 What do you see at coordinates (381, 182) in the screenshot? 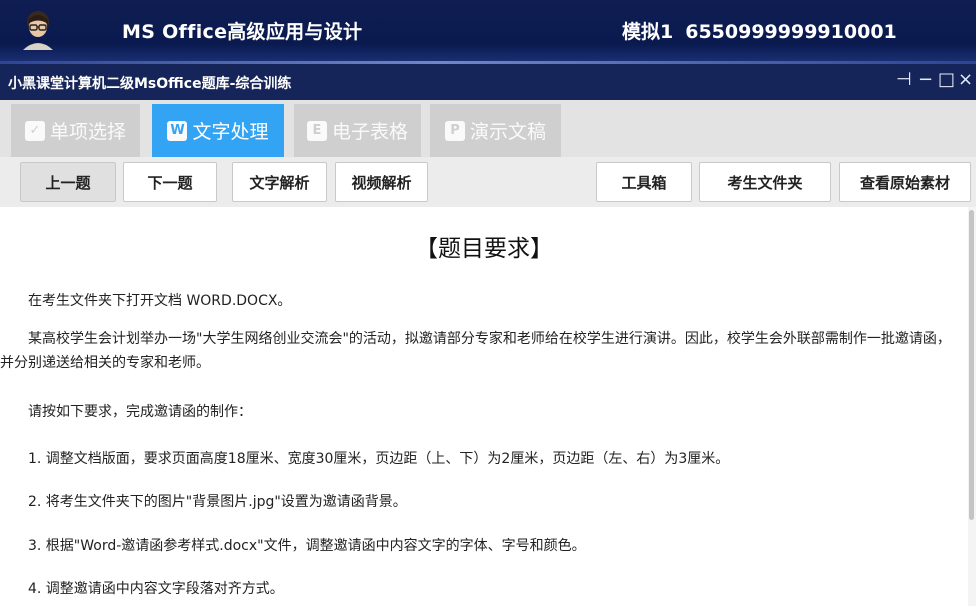
I see `video-analysis-button: 视频解析` at bounding box center [381, 182].